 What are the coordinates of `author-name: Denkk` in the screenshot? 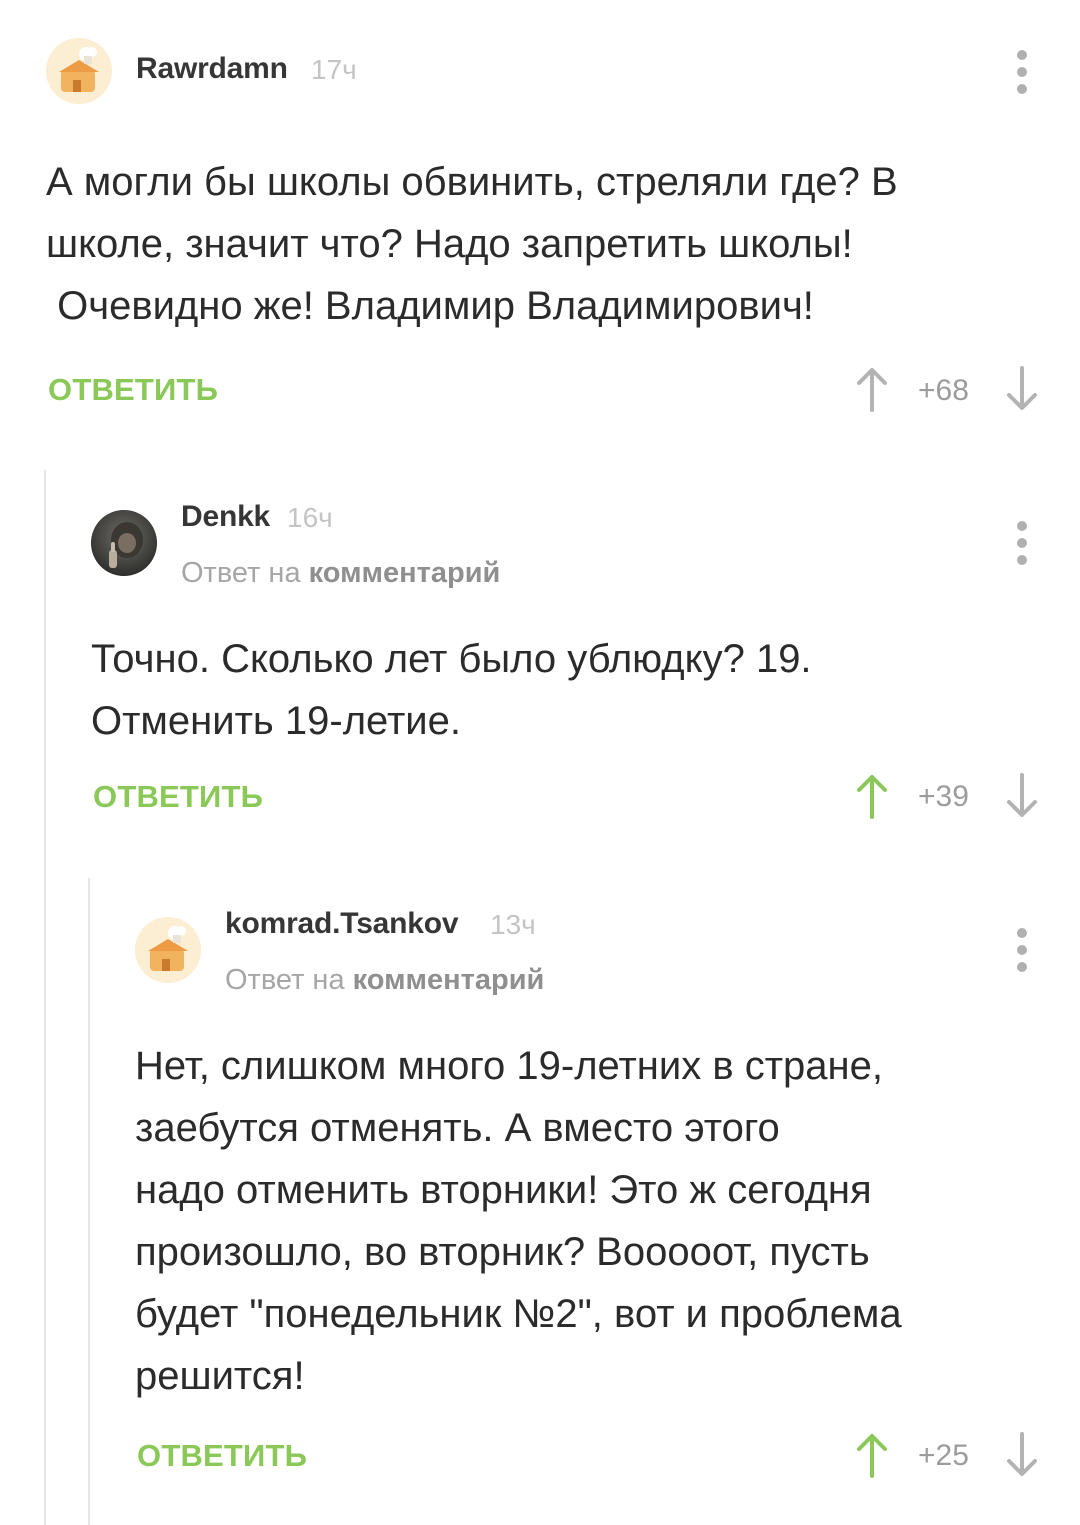 It's located at (225, 517).